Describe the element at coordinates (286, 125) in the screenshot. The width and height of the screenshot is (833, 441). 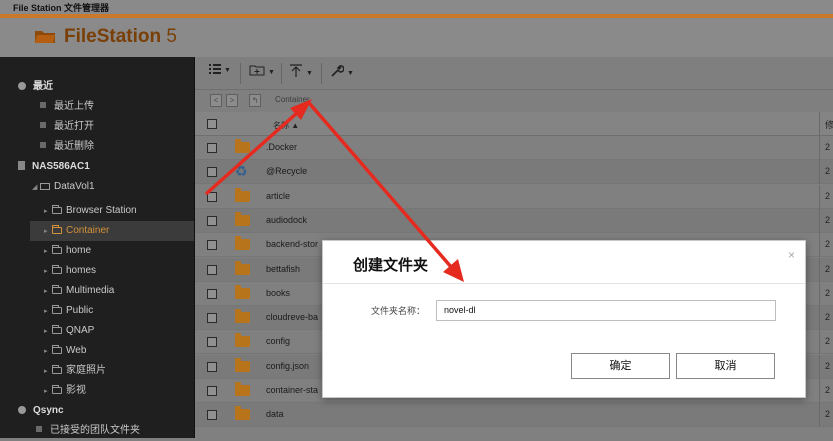
I see `column-name-header: 名称 ▲` at that location.